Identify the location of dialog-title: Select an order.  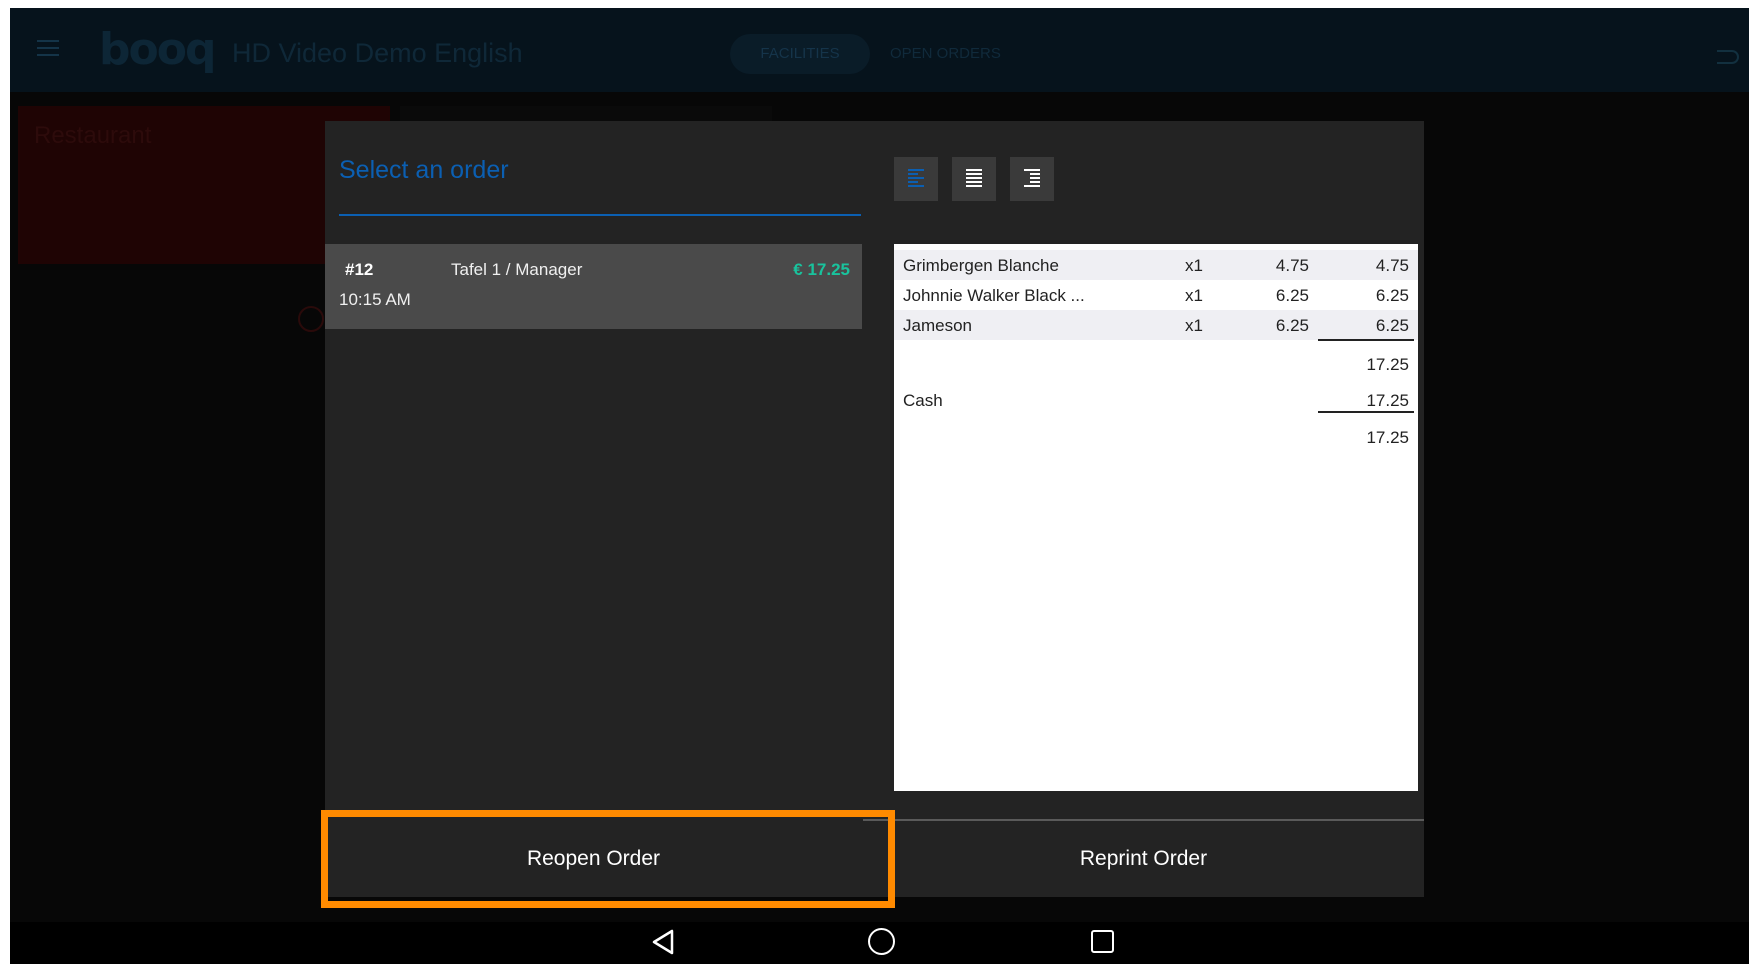
(424, 170).